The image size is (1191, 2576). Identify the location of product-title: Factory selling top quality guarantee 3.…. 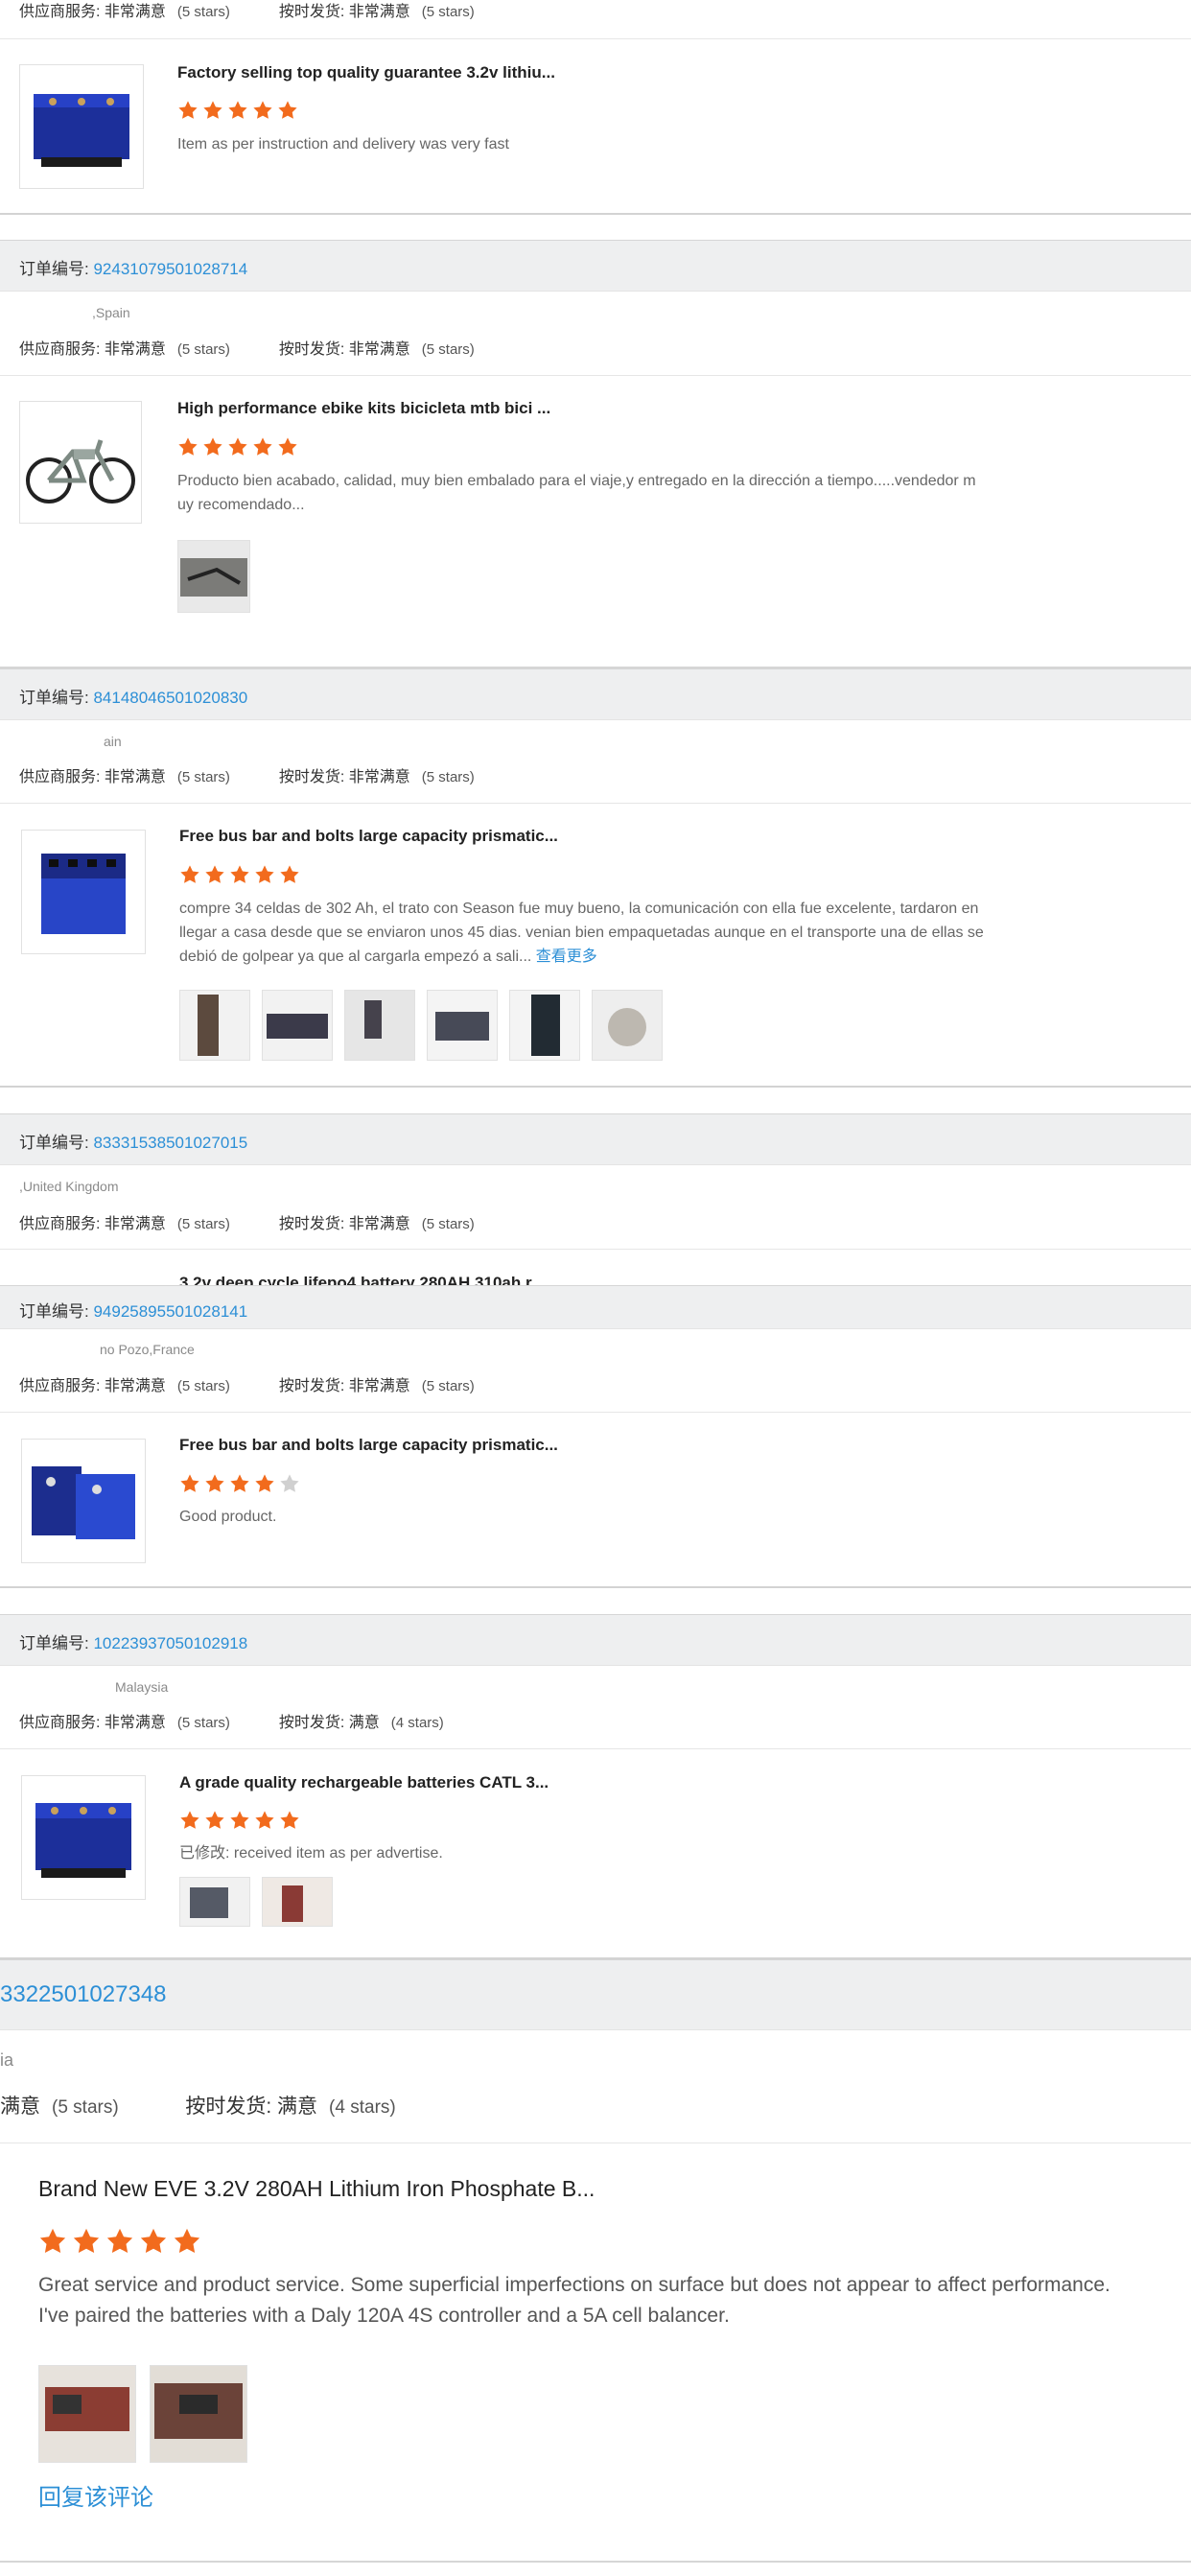
(366, 72).